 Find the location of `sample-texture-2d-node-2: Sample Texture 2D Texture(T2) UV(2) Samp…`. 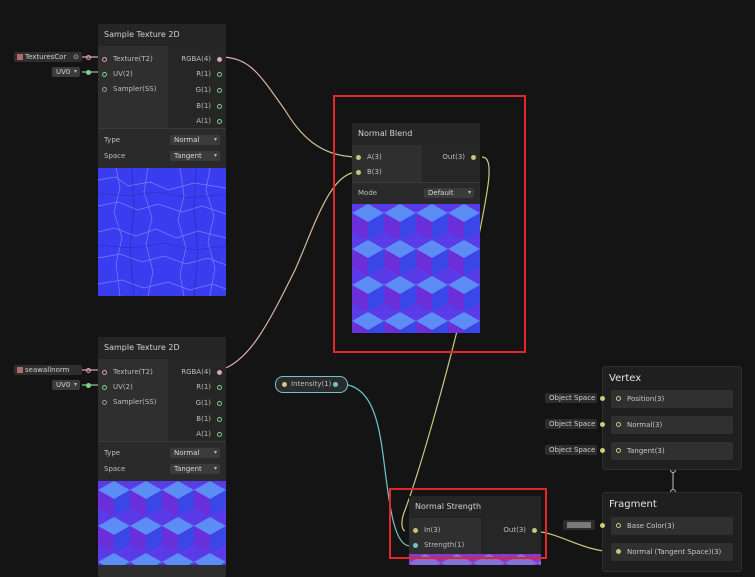

sample-texture-2d-node-2: Sample Texture 2D Texture(T2) UV(2) Samp… is located at coordinates (162, 457).